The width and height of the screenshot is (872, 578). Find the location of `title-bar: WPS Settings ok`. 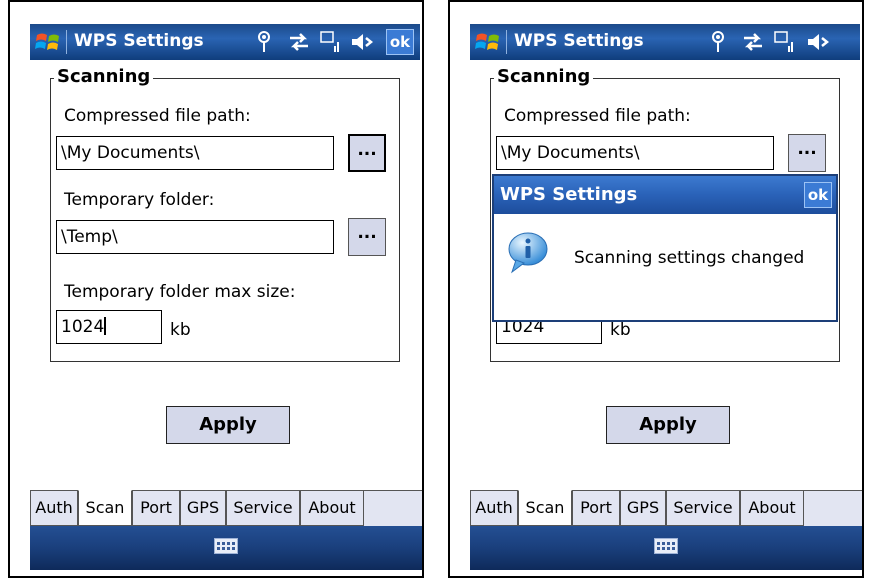

title-bar: WPS Settings ok is located at coordinates (225, 42).